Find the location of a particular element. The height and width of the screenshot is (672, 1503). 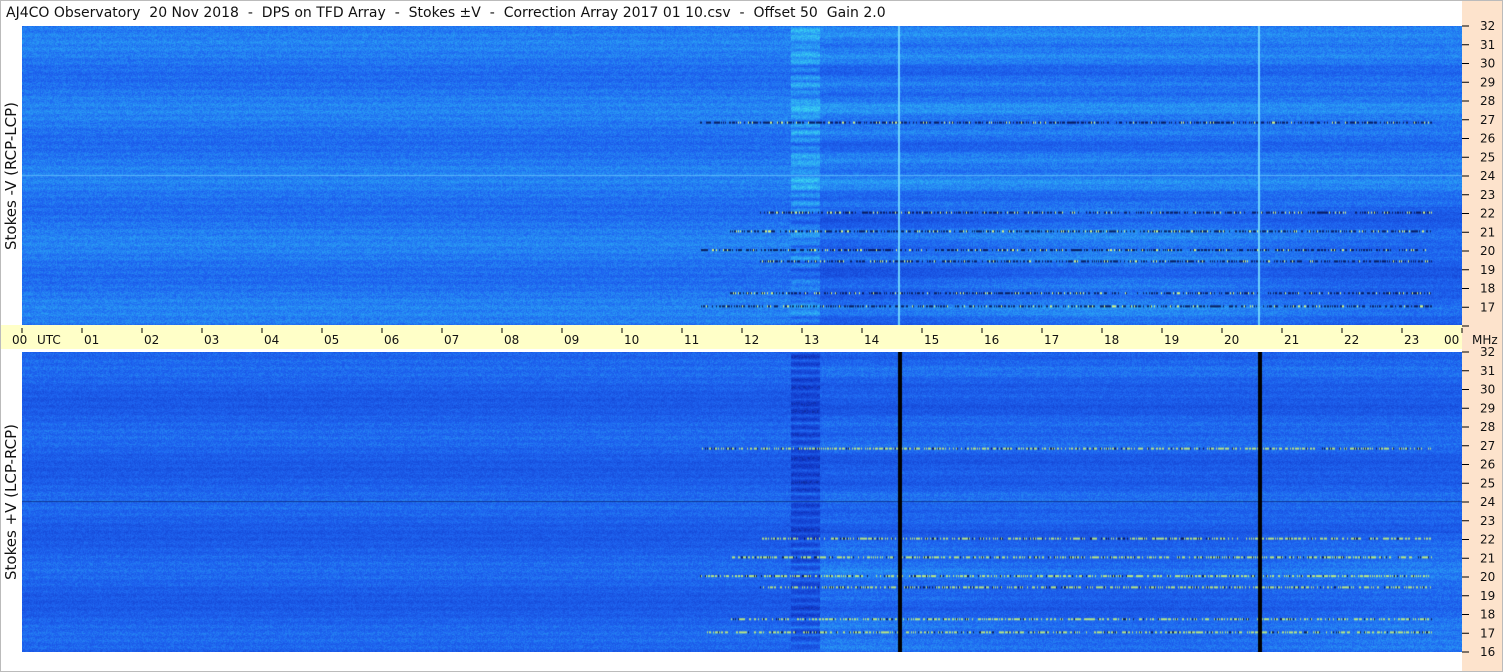

hour-label: 14 is located at coordinates (871, 340).